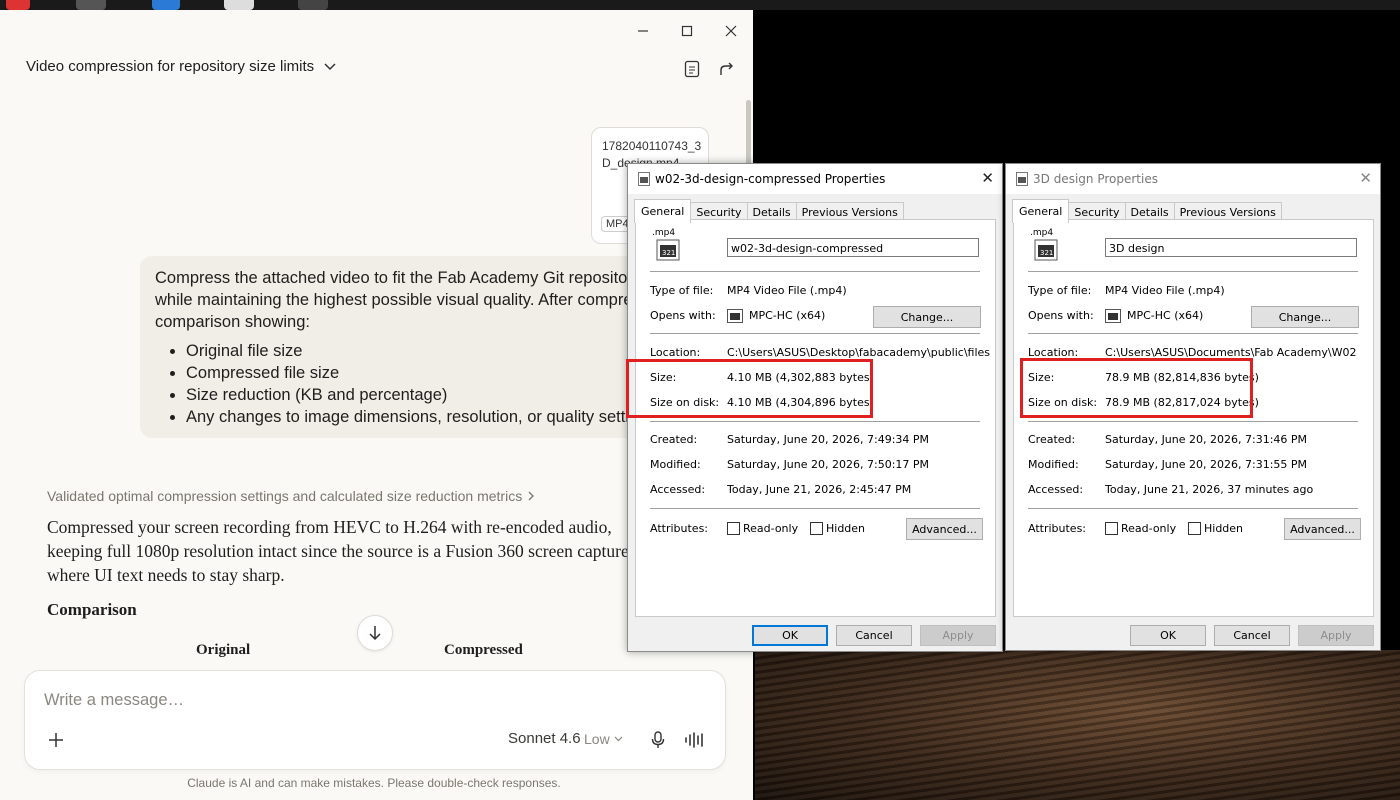  I want to click on app-icon-red, so click(18, 5).